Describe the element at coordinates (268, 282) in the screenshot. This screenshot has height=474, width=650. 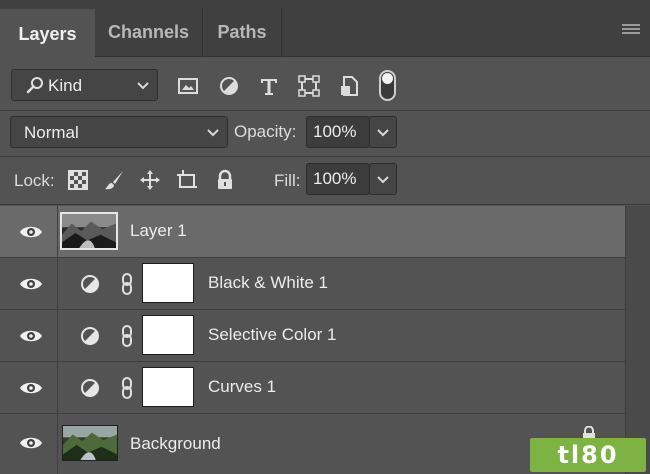
I see `layer-name: Black & White 1` at that location.